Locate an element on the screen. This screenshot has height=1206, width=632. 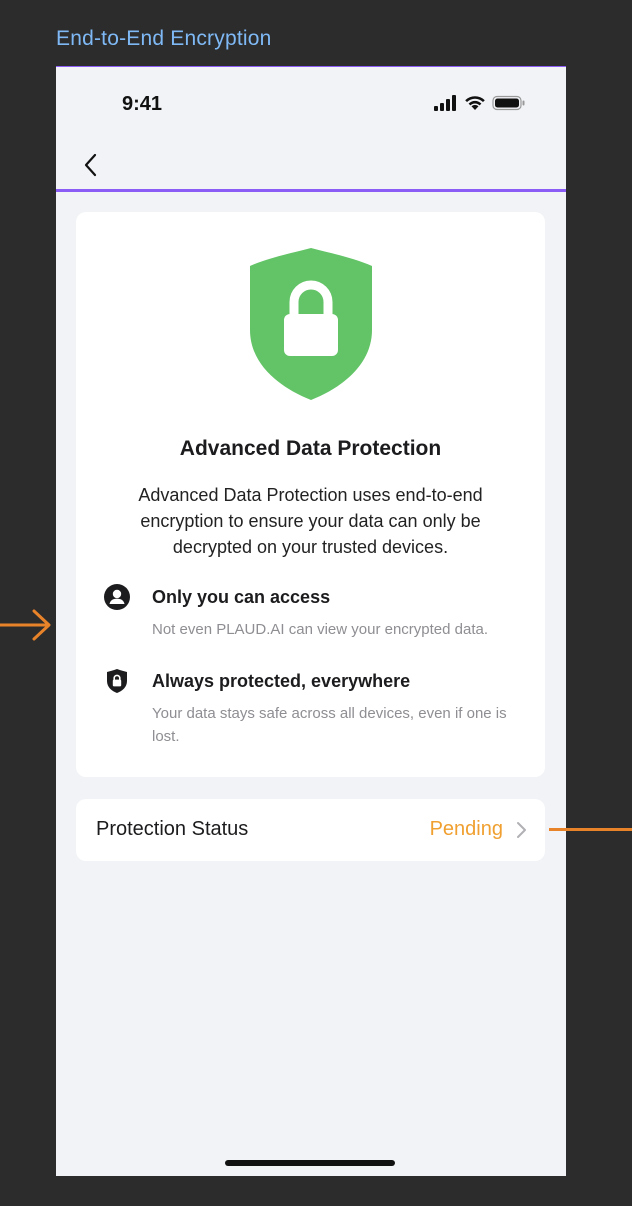
chevron-left-icon is located at coordinates (90, 165).